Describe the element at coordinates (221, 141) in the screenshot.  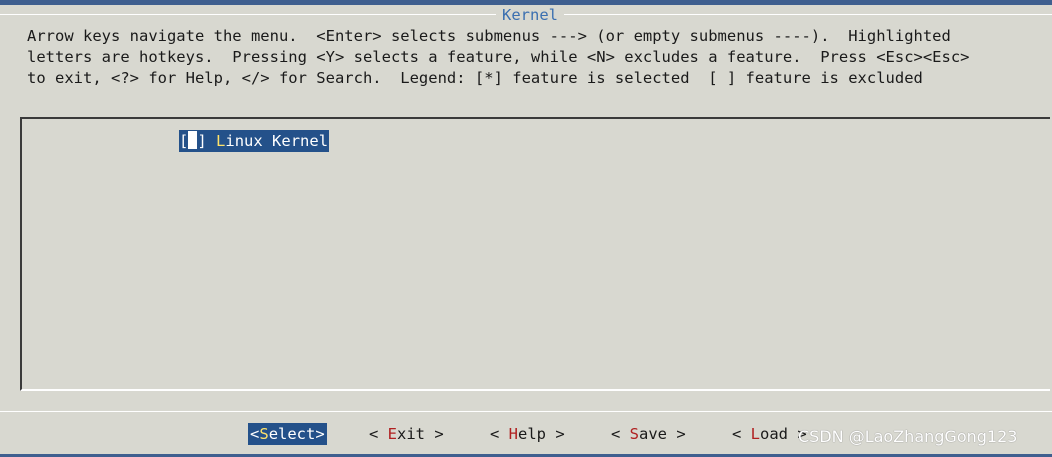
I see `menu-item-hotkey: L` at that location.